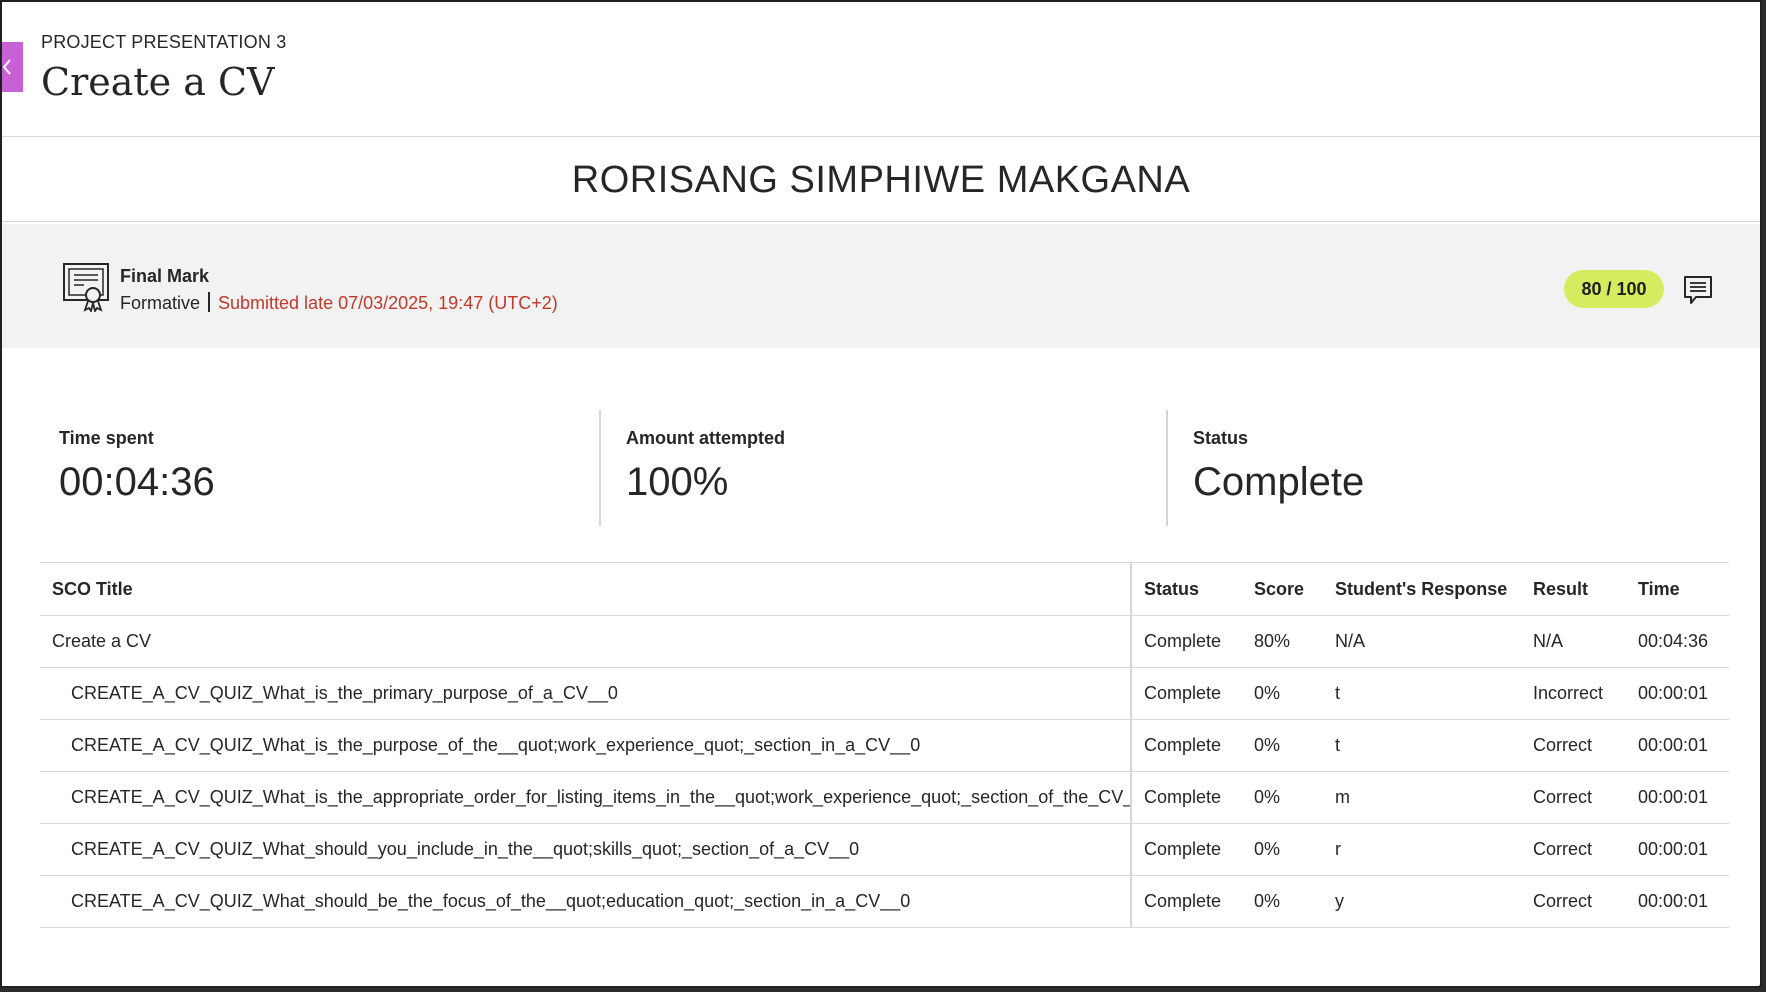 The height and width of the screenshot is (992, 1766). I want to click on submission-status: Submitted late 07/03/2025, 19:47 (UTC+2), so click(388, 303).